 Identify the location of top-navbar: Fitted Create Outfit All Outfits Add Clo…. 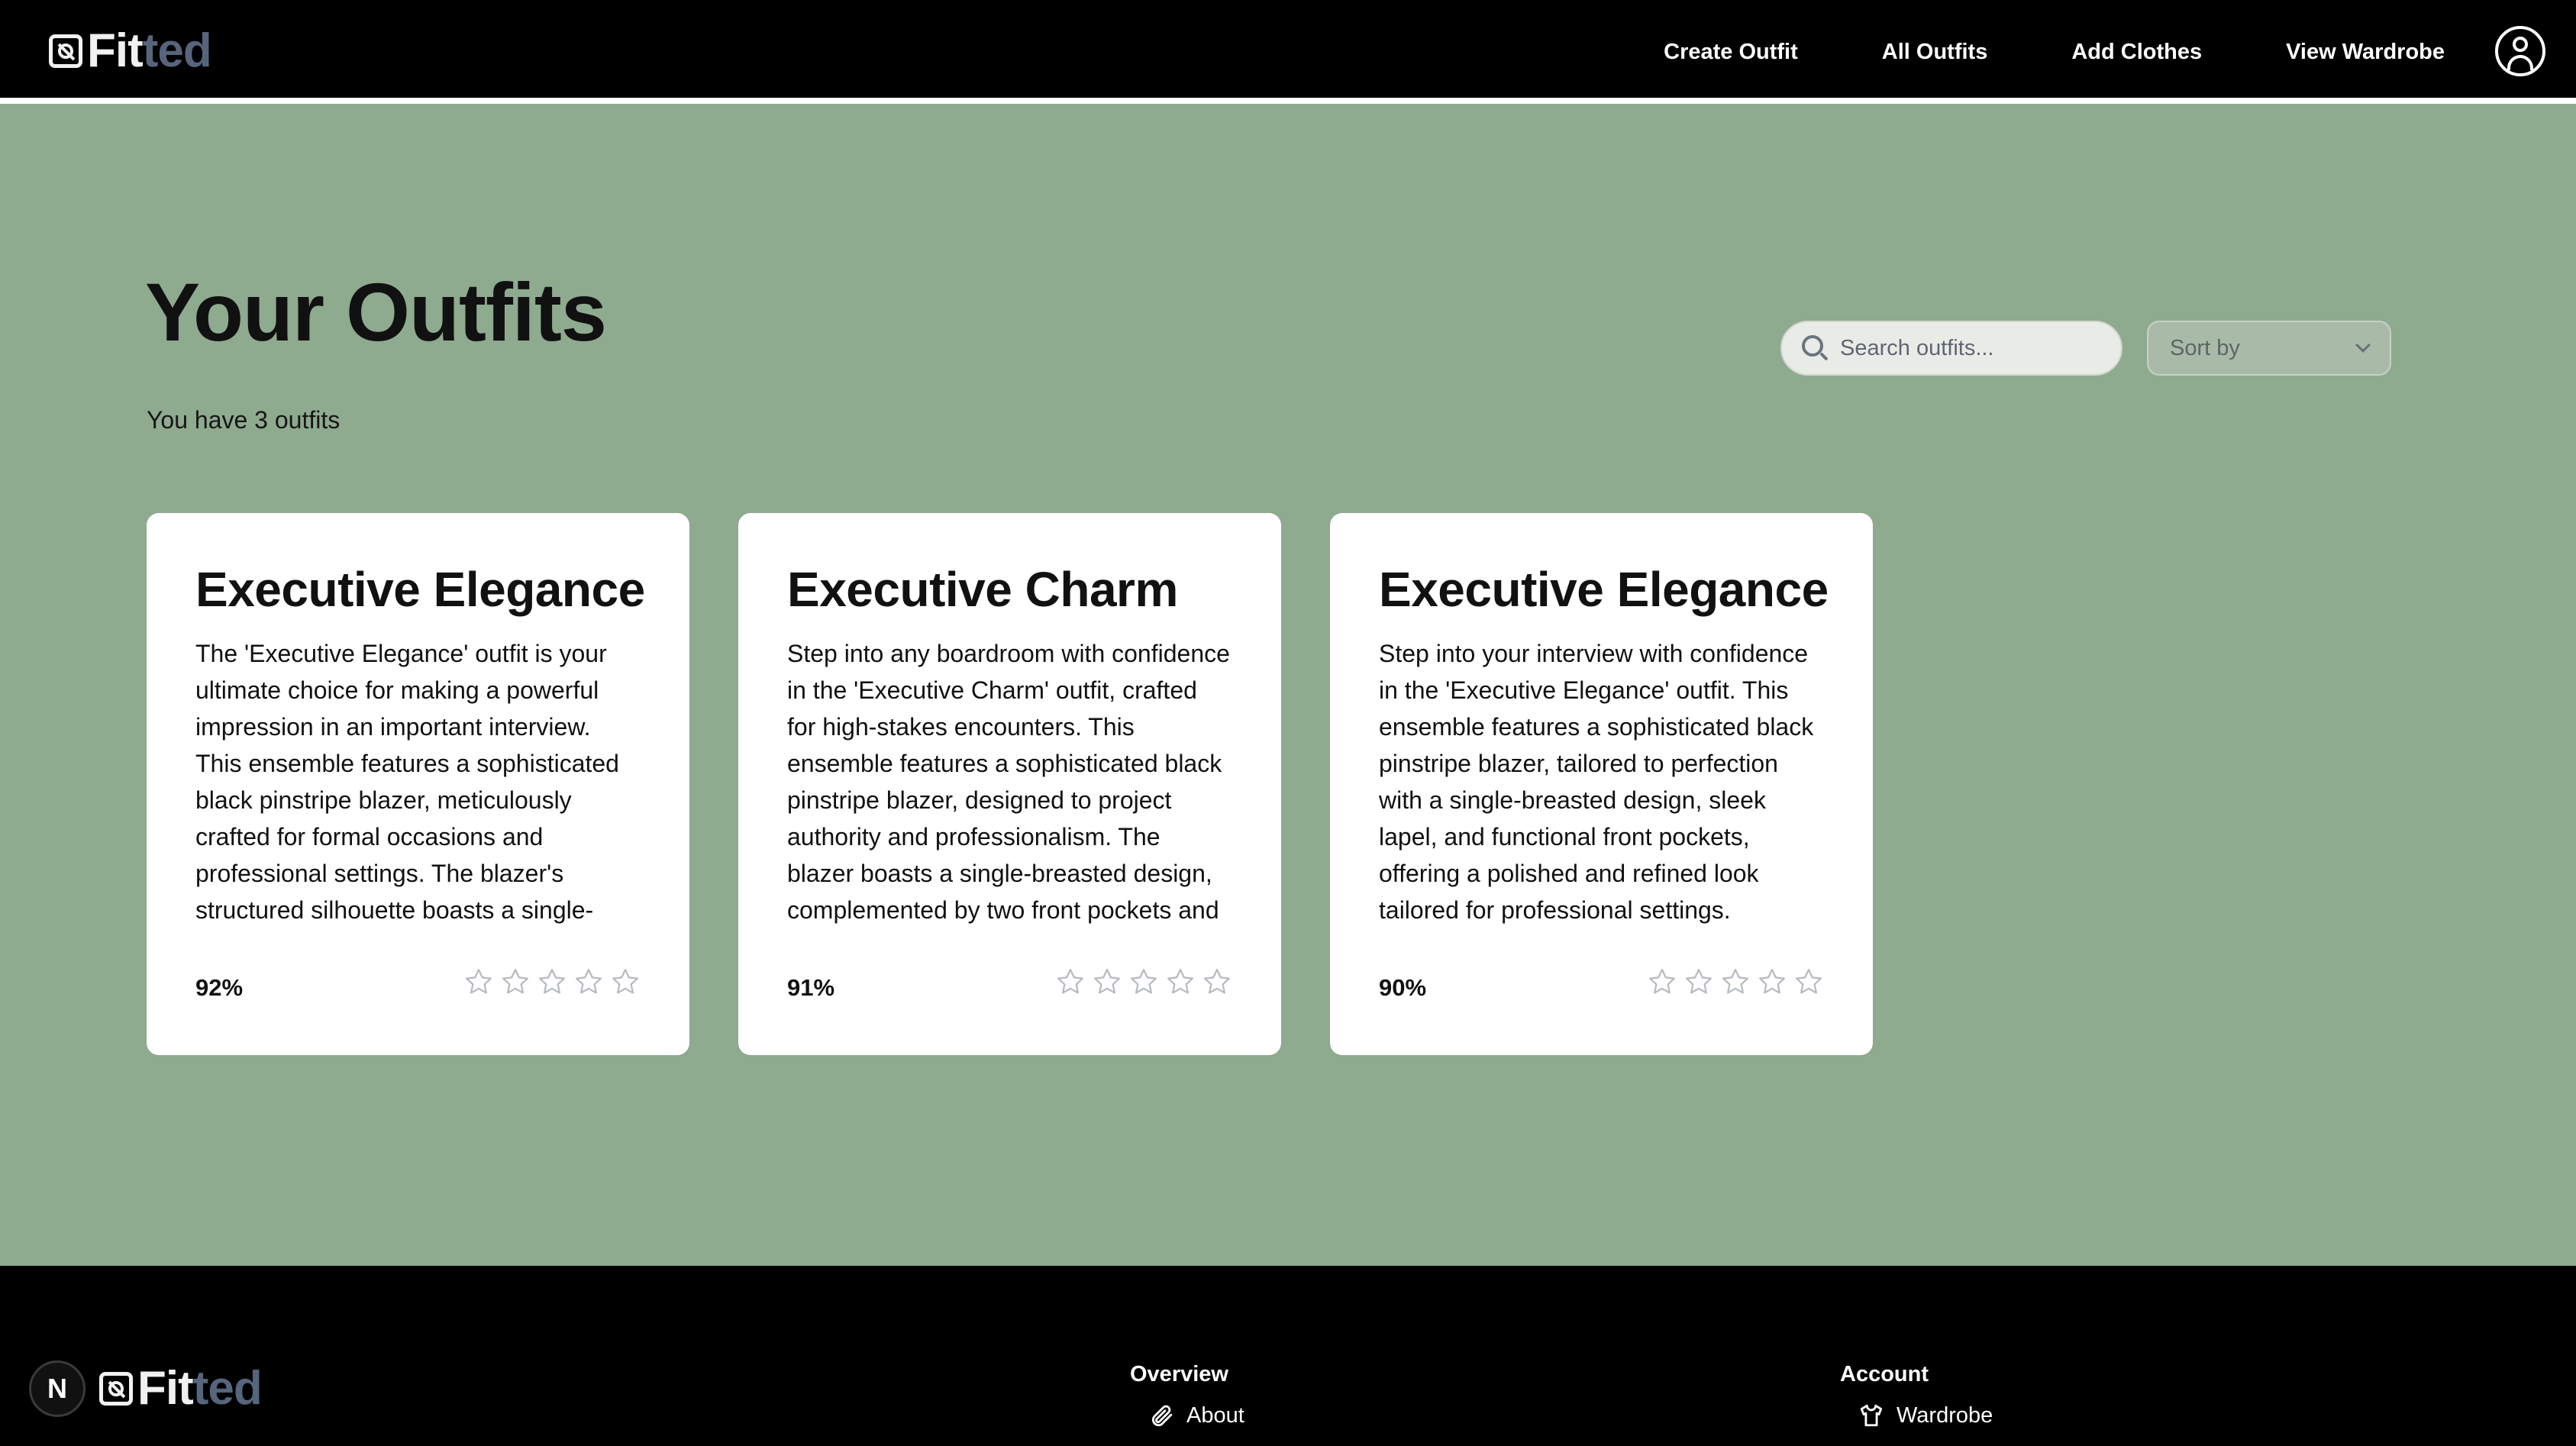
(1288, 52).